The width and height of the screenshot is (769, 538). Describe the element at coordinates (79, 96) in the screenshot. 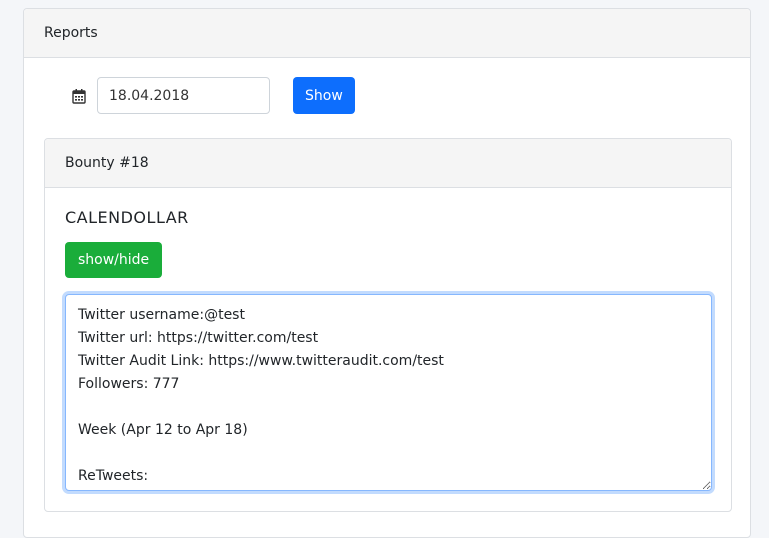

I see `calendar-icon` at that location.